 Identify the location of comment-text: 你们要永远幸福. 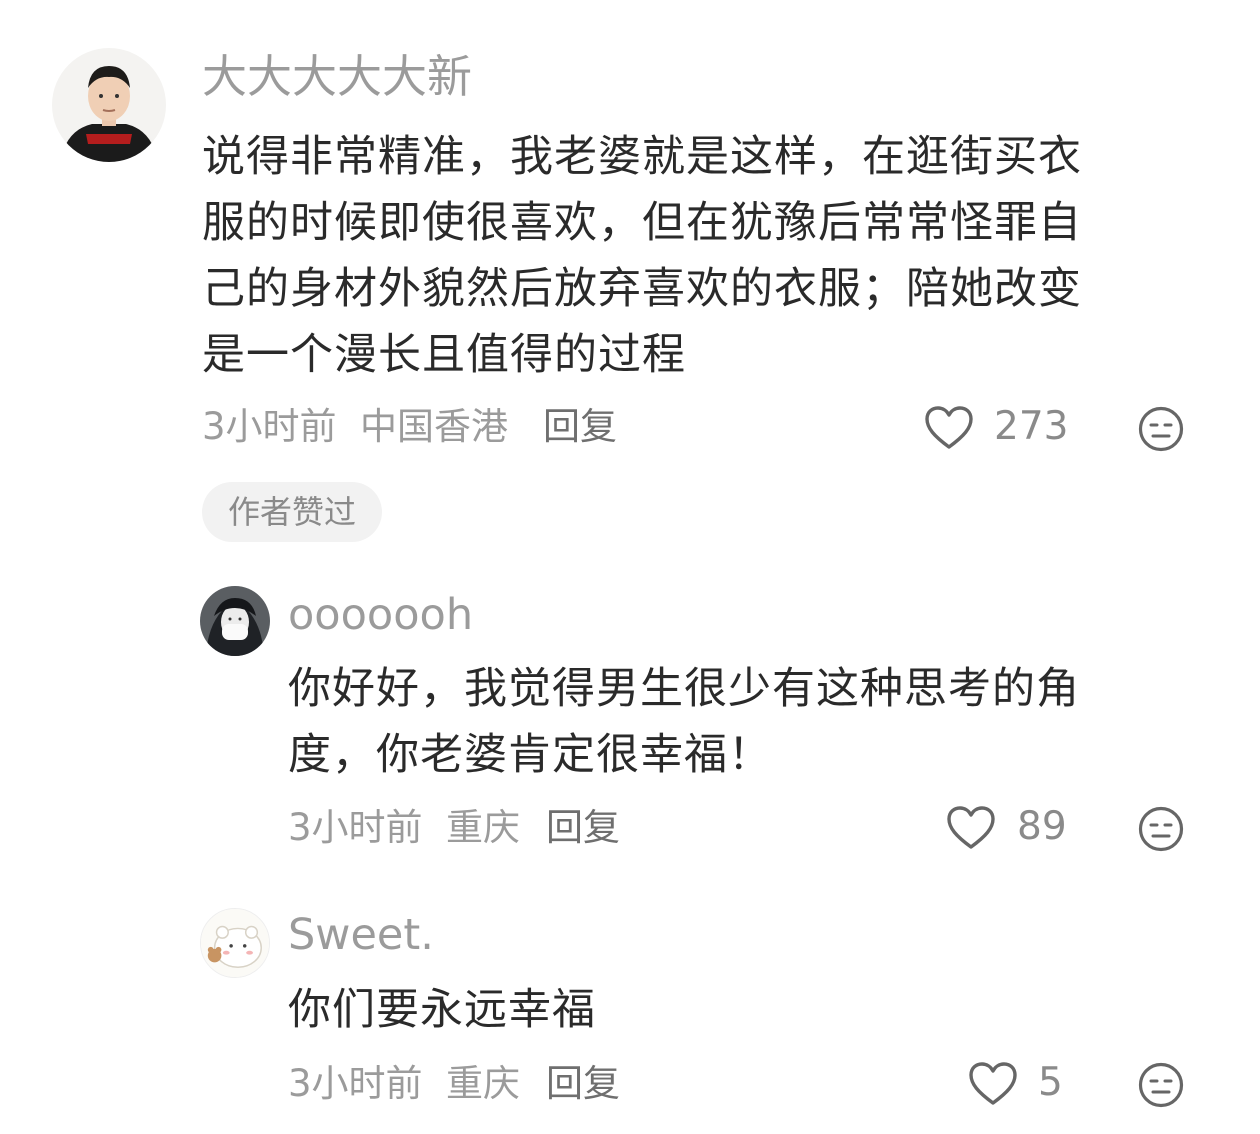
(442, 1010).